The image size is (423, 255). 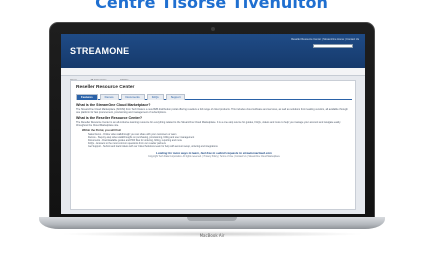 I want to click on list-lead: Within the Portal, you will find:, so click(x=102, y=130).